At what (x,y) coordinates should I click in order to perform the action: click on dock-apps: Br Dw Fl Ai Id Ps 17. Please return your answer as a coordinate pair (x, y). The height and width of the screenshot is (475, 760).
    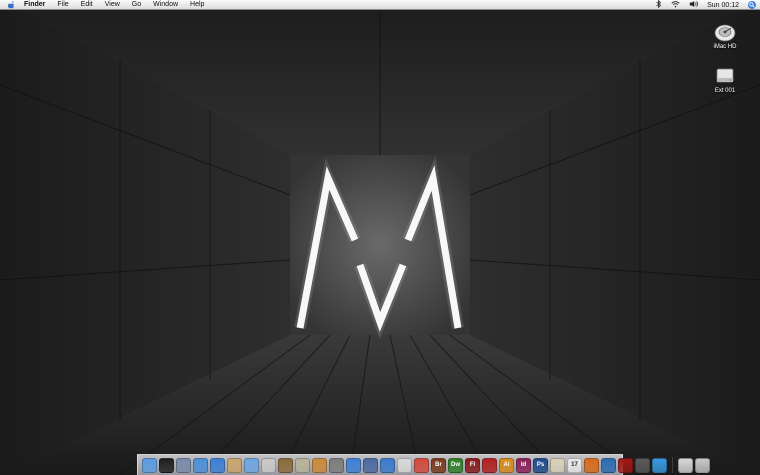
    Looking at the image, I should click on (404, 465).